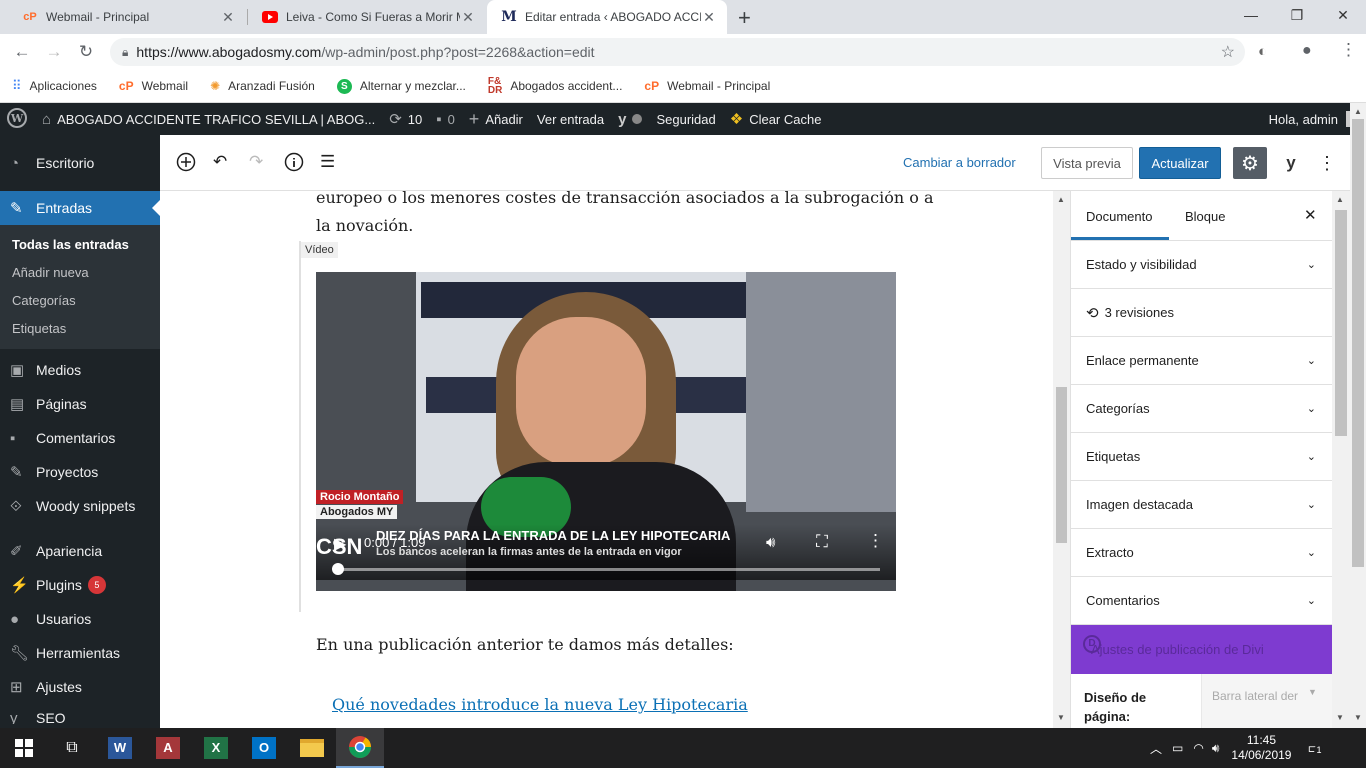 This screenshot has height=768, width=1366. I want to click on panel-scroll-thumb, so click(1341, 323).